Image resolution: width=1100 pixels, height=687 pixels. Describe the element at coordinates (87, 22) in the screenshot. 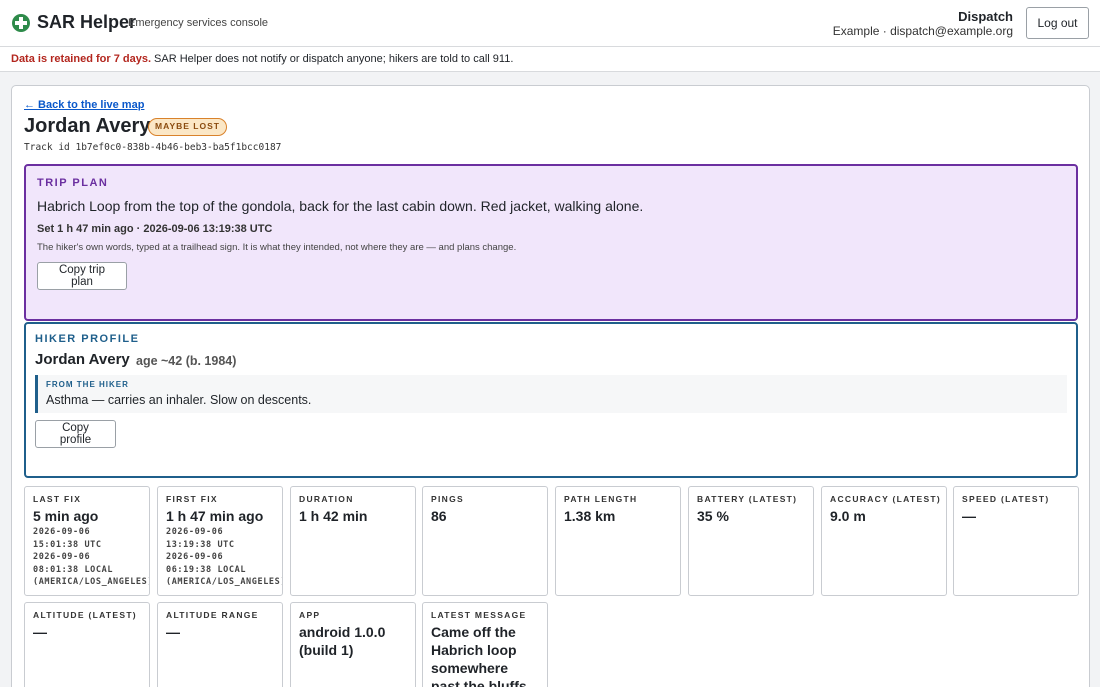

I see `app-name: SAR Helper` at that location.